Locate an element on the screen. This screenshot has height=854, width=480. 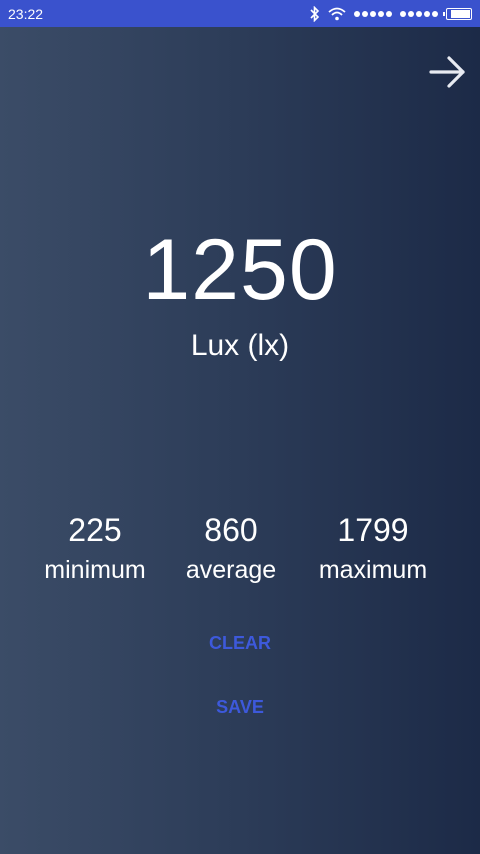
maximum-value: 1799 is located at coordinates (373, 530).